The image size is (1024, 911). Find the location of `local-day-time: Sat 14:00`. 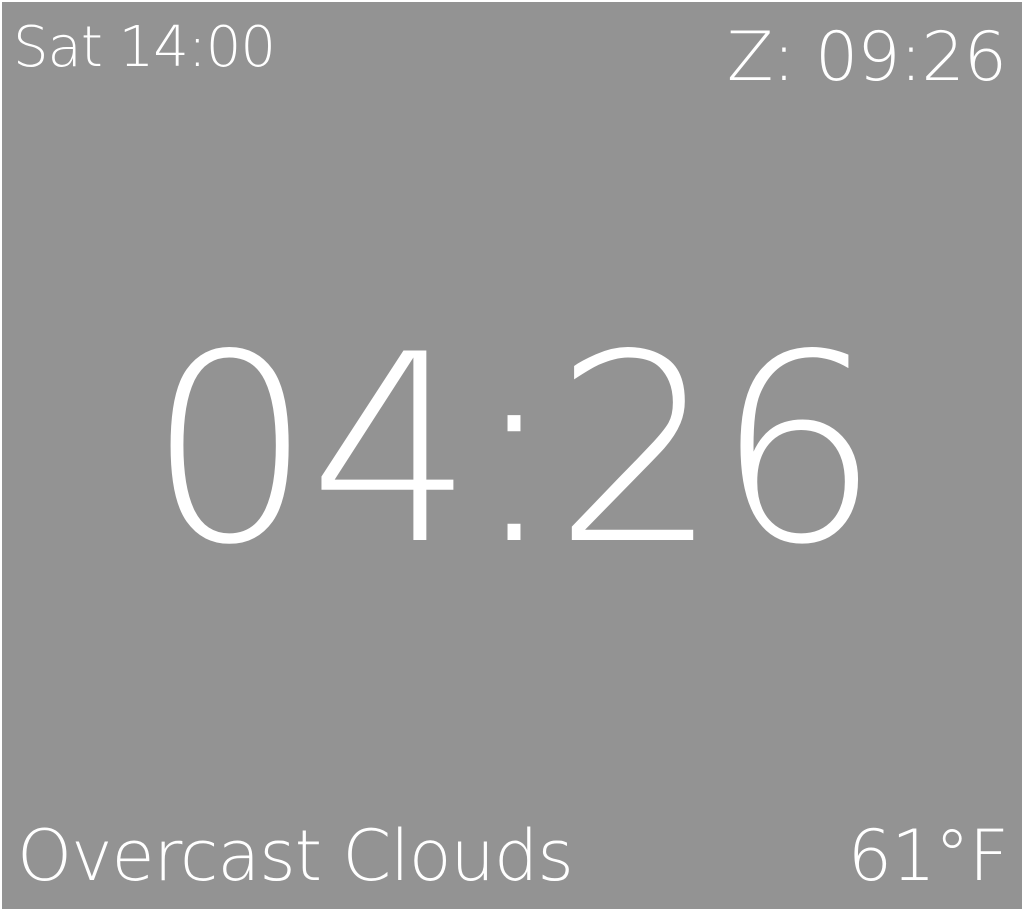

local-day-time: Sat 14:00 is located at coordinates (144, 47).